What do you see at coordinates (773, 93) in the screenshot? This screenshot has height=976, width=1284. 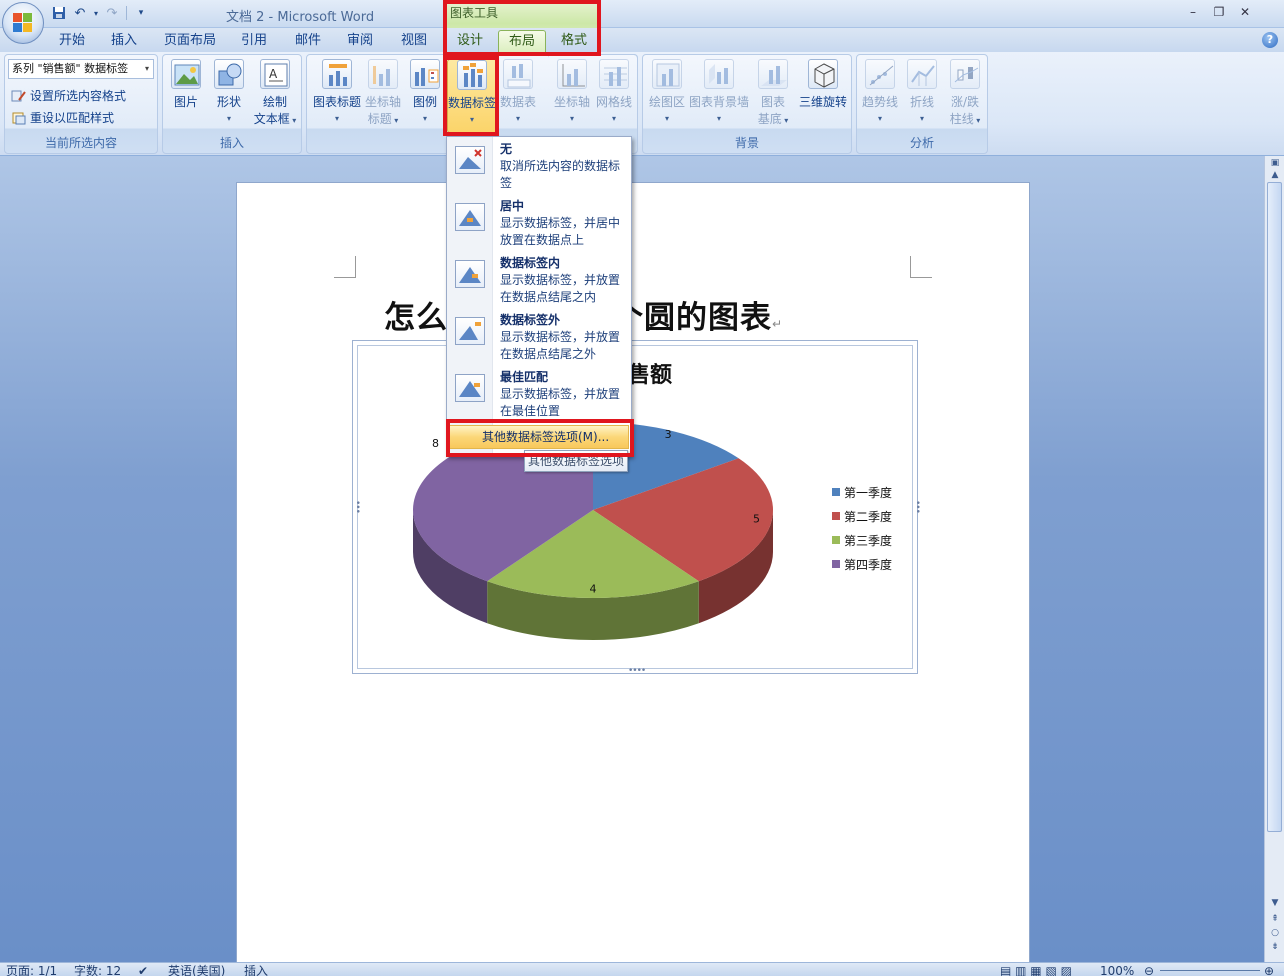 I see `chart-floor-button: 图表 基底 ▾` at bounding box center [773, 93].